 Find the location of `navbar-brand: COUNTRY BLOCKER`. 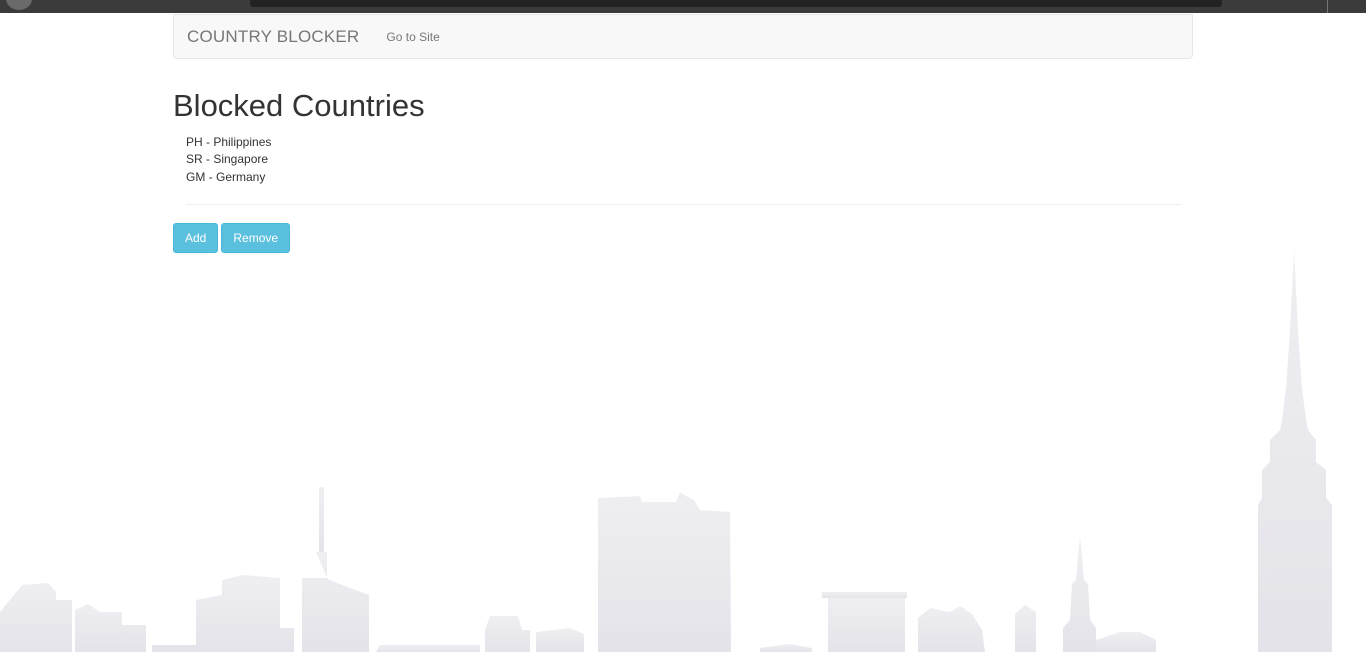

navbar-brand: COUNTRY BLOCKER is located at coordinates (273, 37).